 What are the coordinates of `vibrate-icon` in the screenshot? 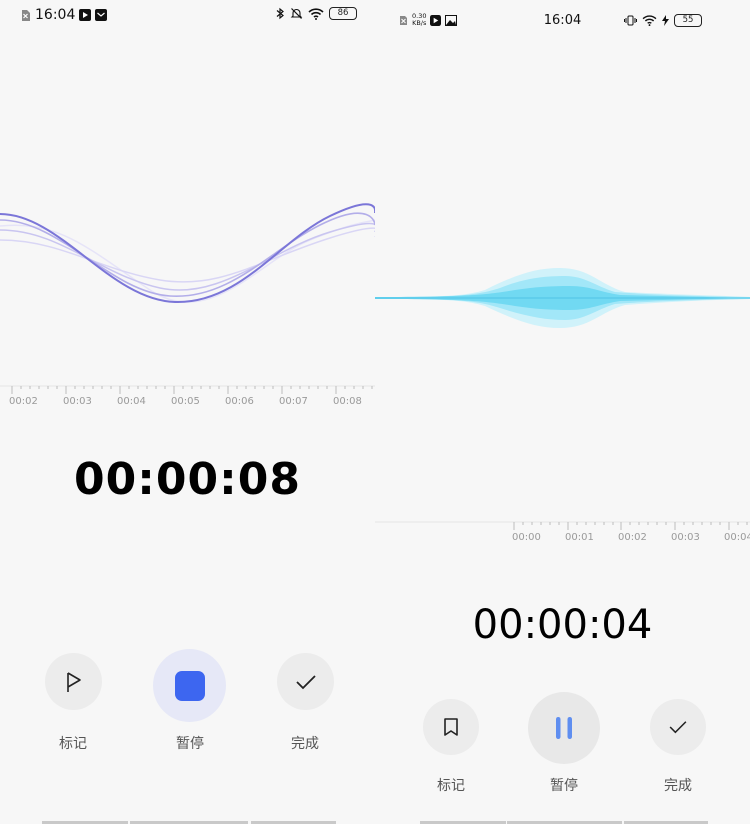 It's located at (630, 20).